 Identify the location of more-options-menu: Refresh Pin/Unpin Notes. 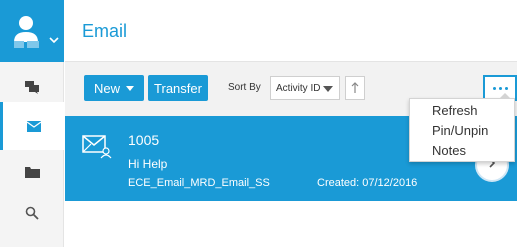
(462, 127).